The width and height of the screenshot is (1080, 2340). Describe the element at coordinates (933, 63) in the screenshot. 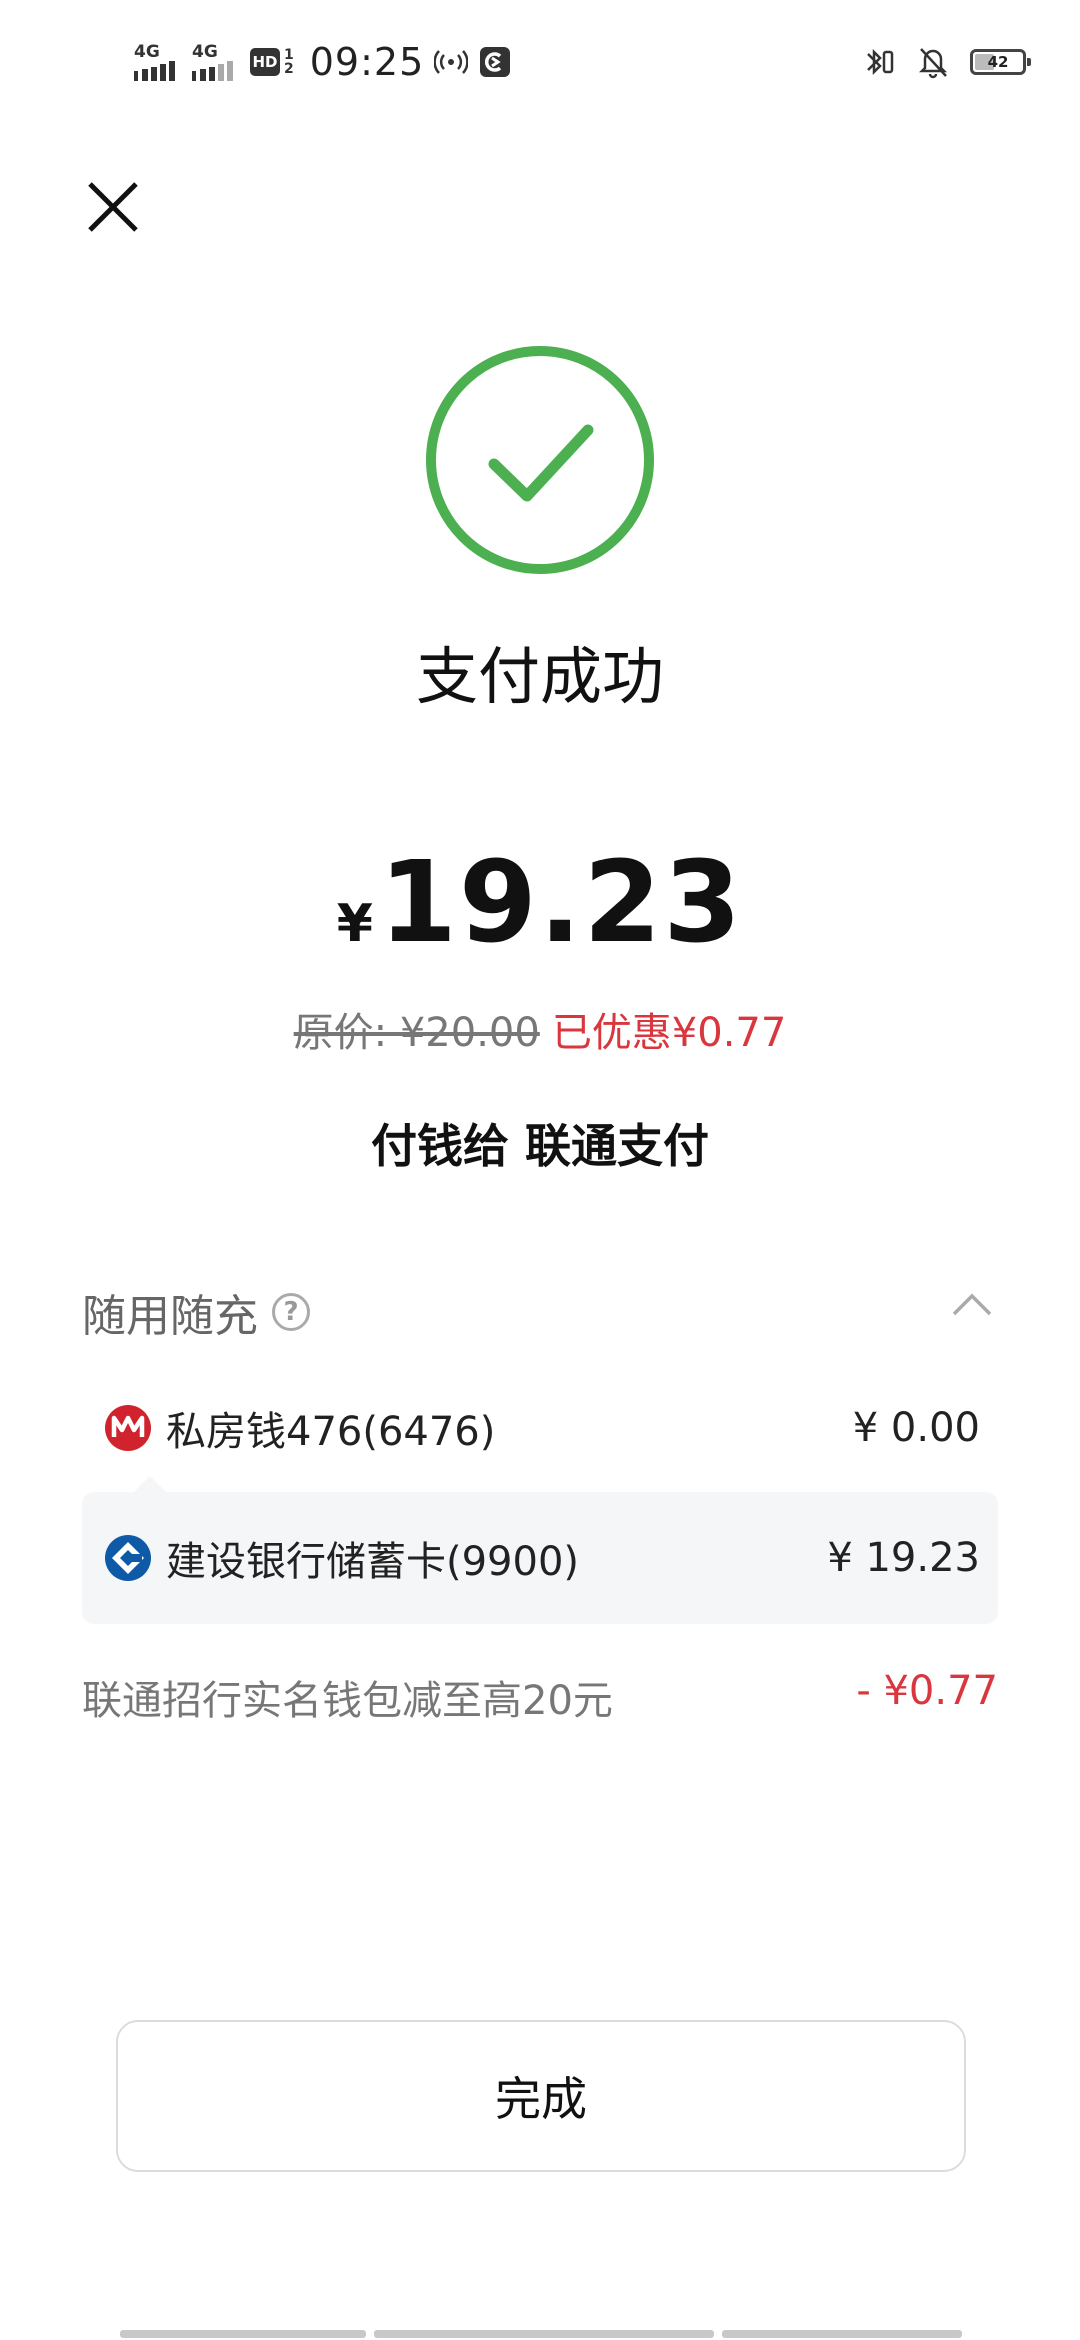

I see `mute-bell-icon` at that location.